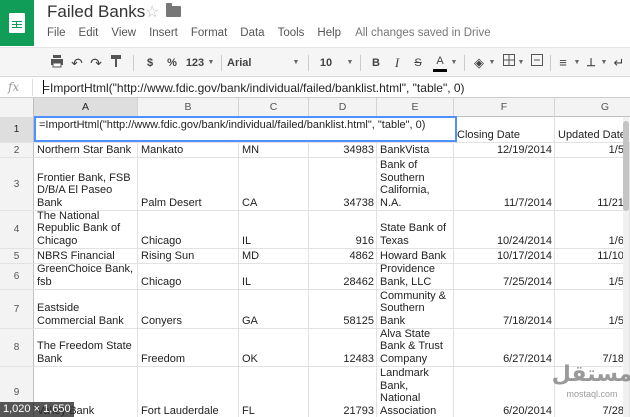  Describe the element at coordinates (211, 63) in the screenshot. I see `more-formats-dropdown-icon: ▼` at that location.